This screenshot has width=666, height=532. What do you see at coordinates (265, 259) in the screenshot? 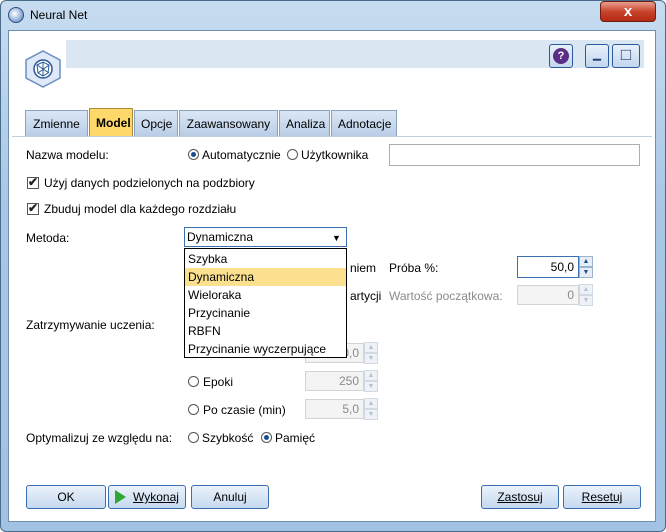
I see `method-option-szybka: Szybka` at bounding box center [265, 259].